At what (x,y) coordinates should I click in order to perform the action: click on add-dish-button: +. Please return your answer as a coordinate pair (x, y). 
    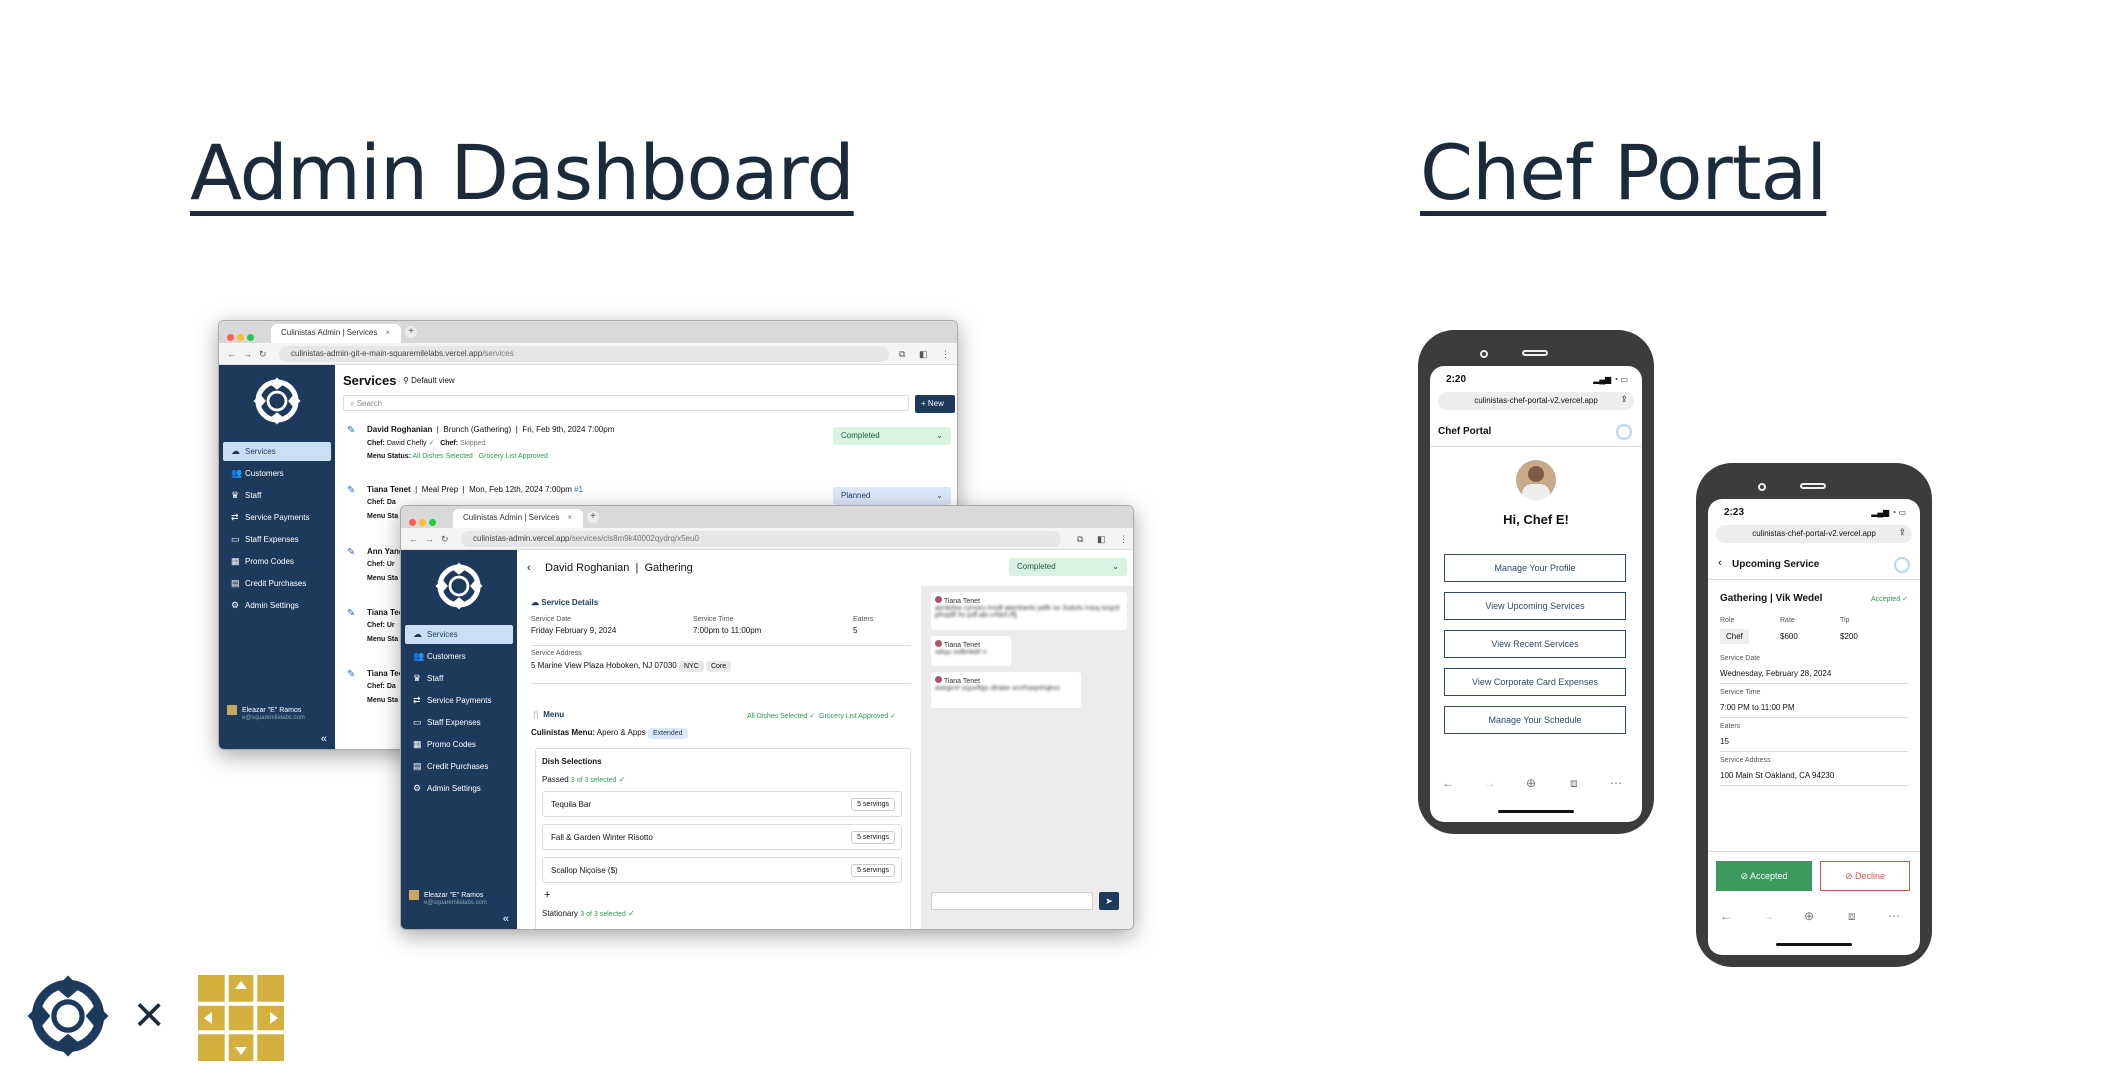
    Looking at the image, I should click on (547, 895).